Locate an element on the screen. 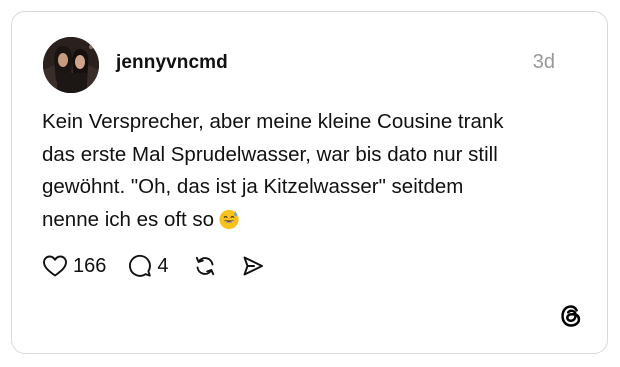 This screenshot has width=620, height=367. avatar-photo is located at coordinates (71, 65).